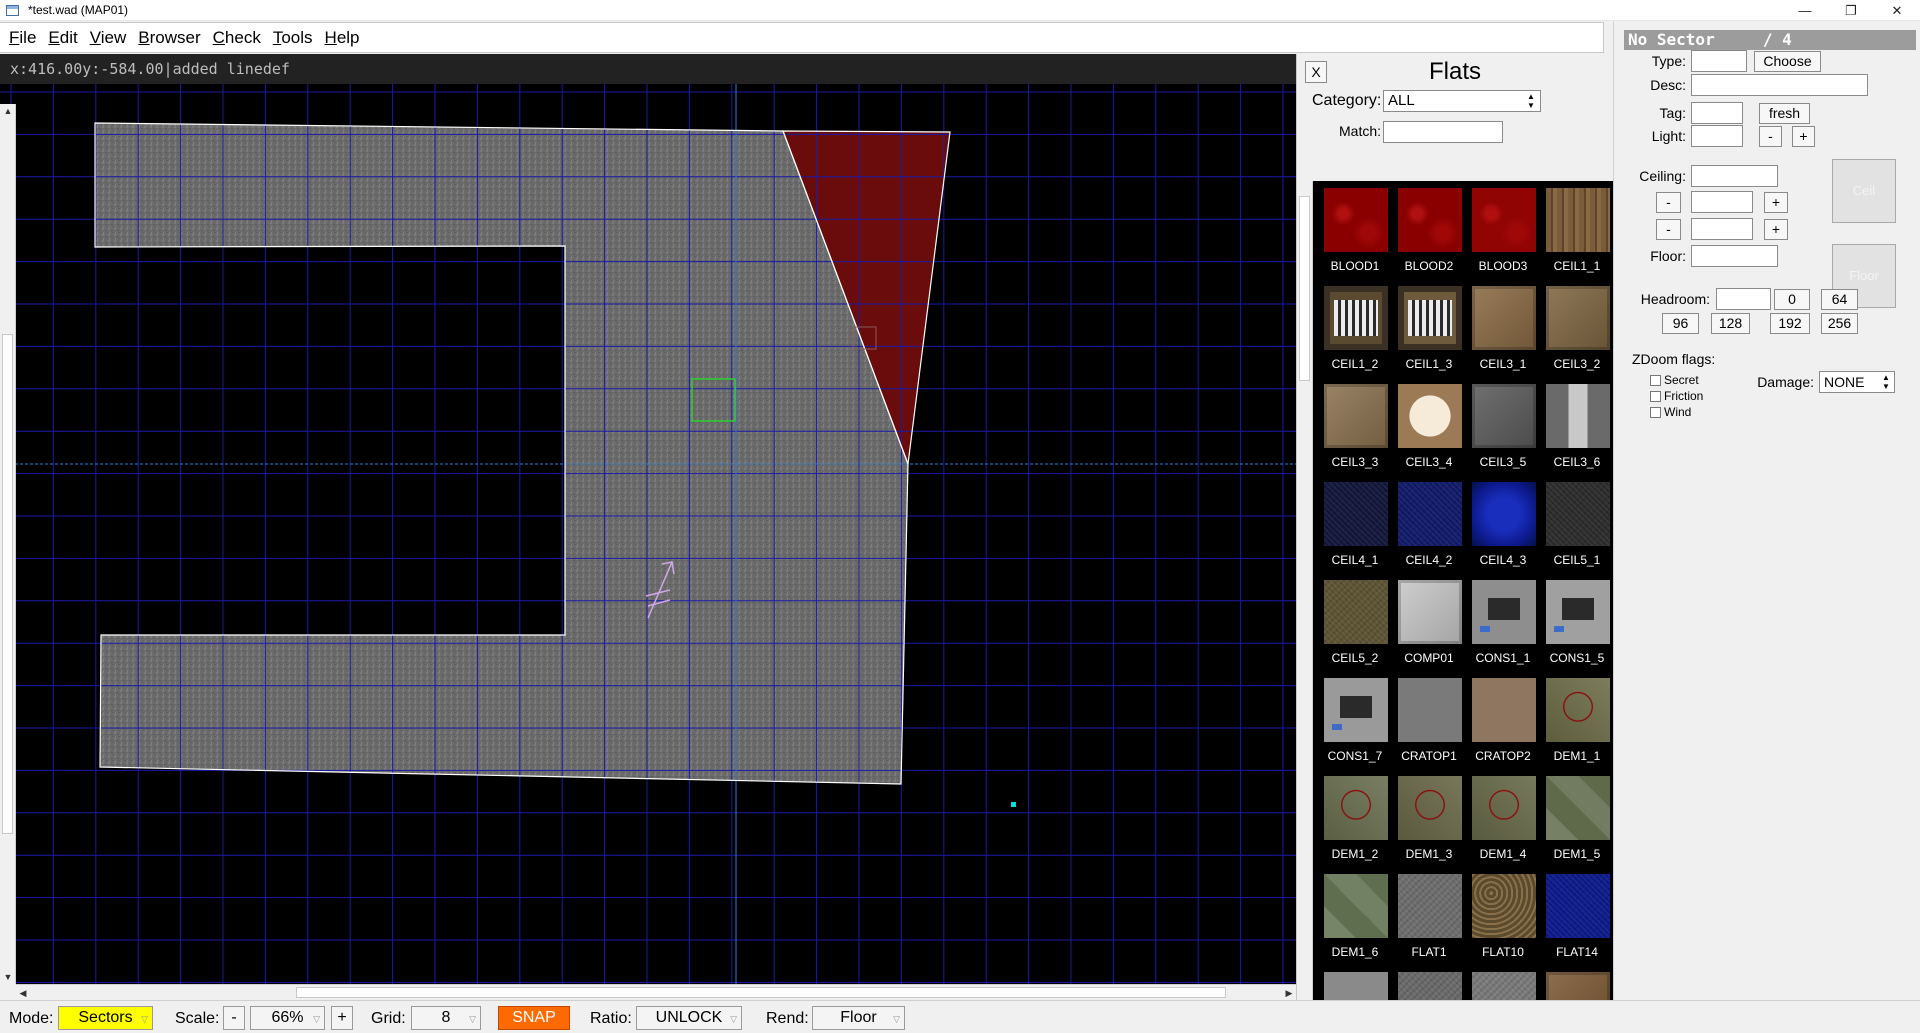  Describe the element at coordinates (1792, 299) in the screenshot. I see `headroom-0-button: 0` at that location.